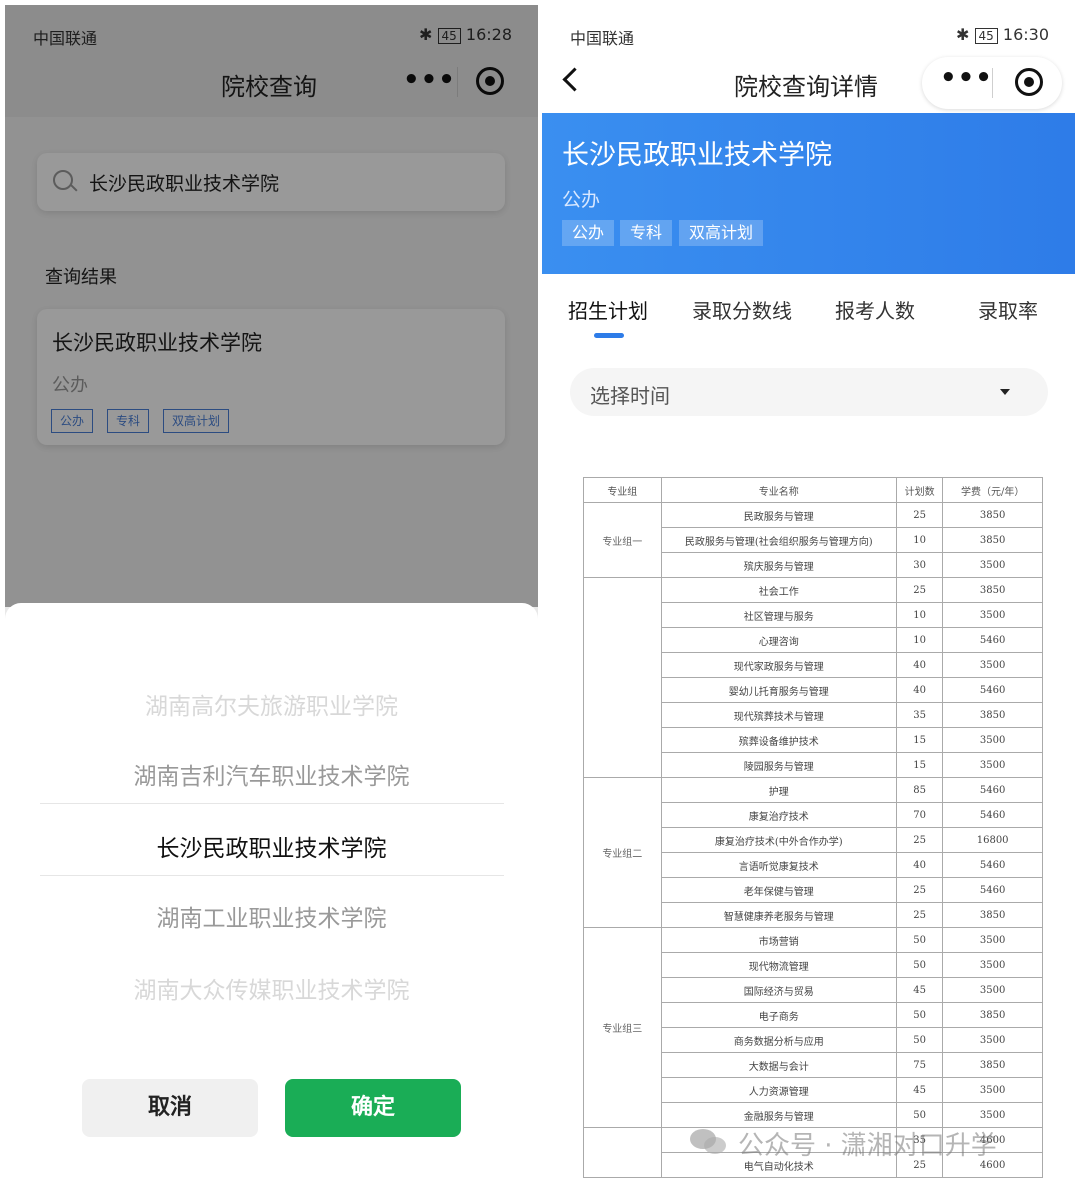 Image resolution: width=1080 pixels, height=1187 pixels. I want to click on caret-down-icon, so click(1005, 392).